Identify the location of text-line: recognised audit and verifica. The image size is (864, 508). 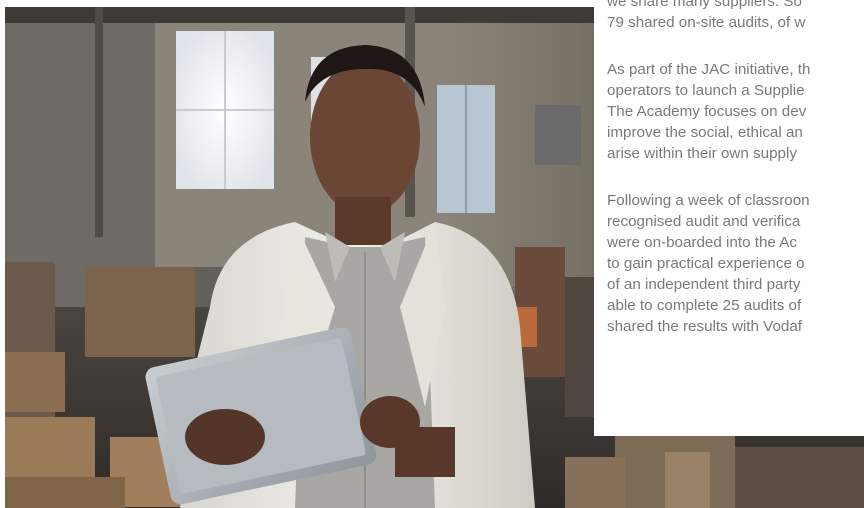
(704, 221).